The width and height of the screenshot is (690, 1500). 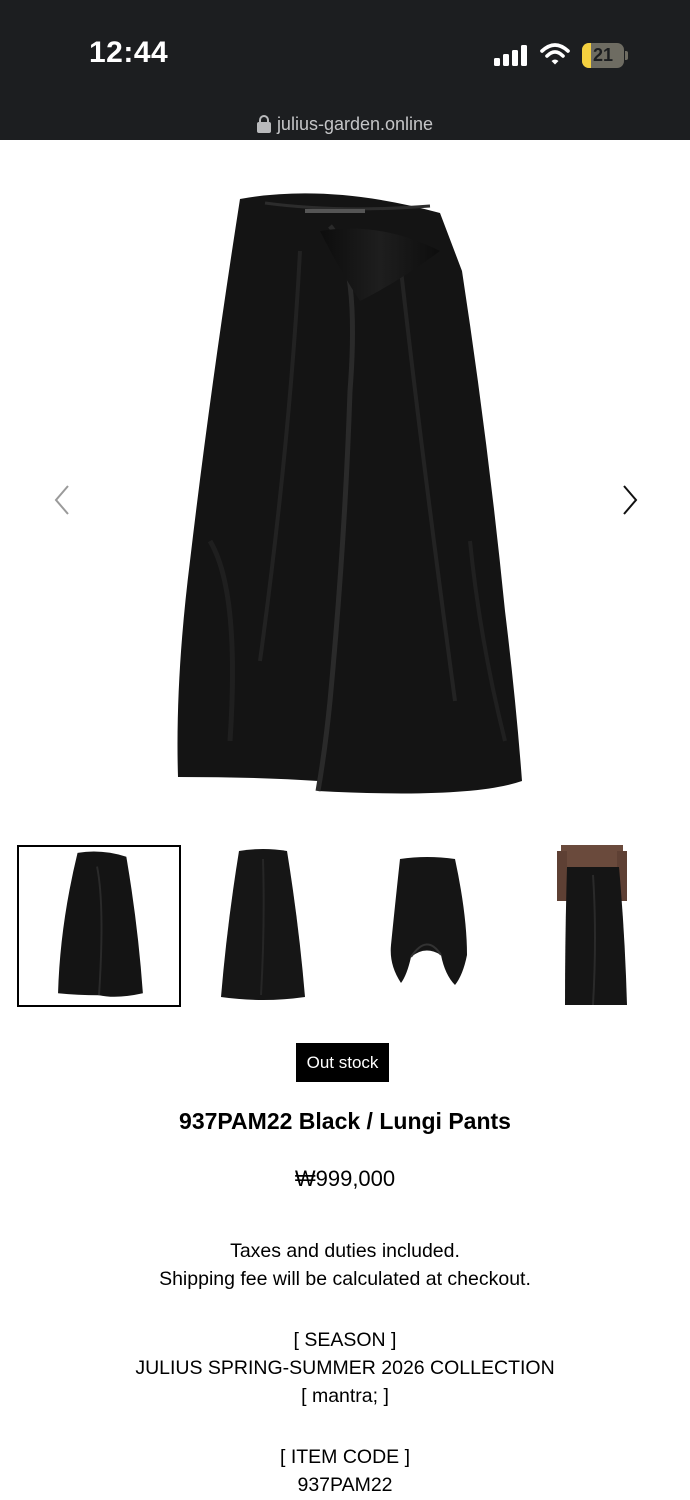 I want to click on chevron-right-icon, so click(x=629, y=500).